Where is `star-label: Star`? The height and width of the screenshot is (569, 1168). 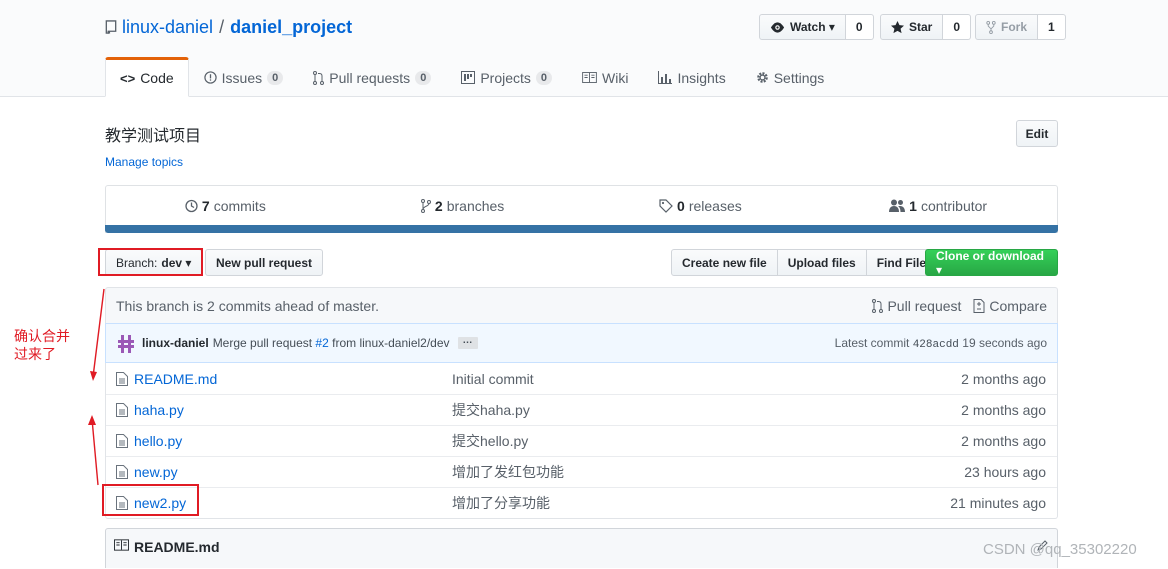
star-label: Star is located at coordinates (921, 27).